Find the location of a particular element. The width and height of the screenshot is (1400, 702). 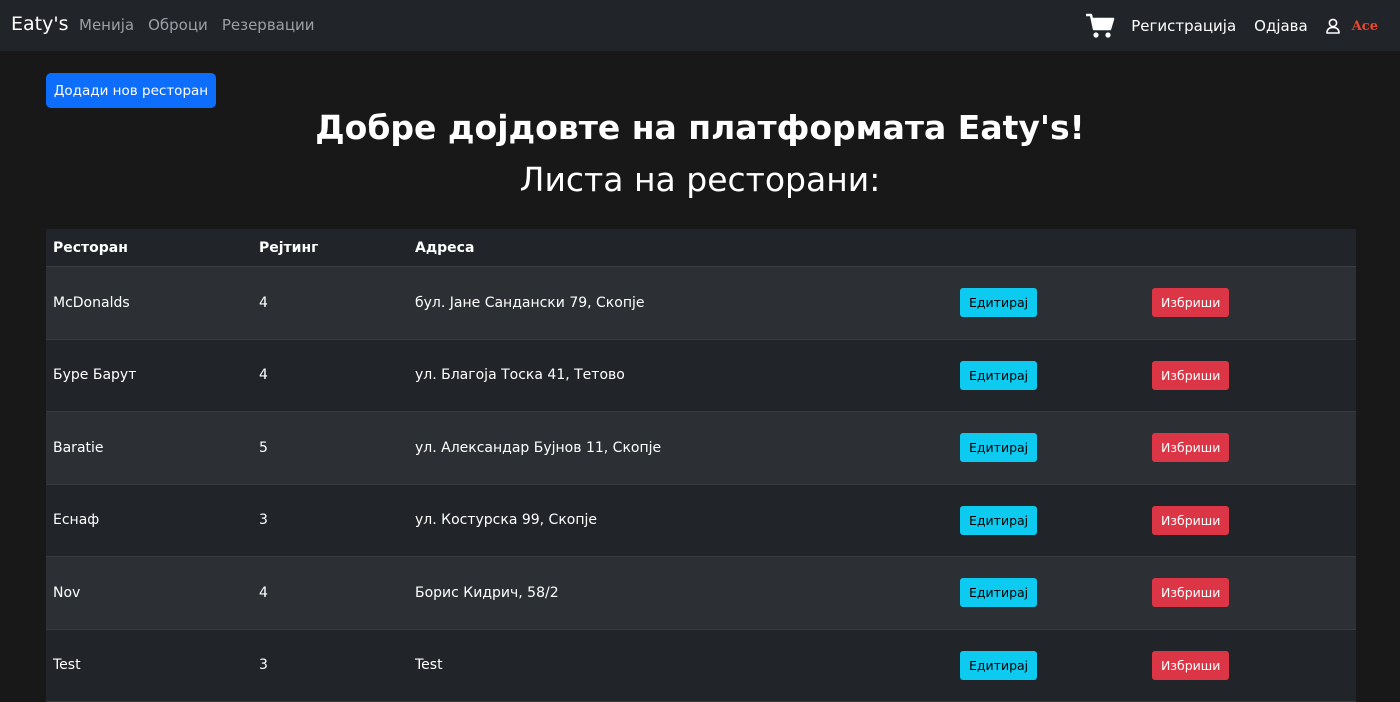

brand-logo: Eaty's is located at coordinates (39, 24).